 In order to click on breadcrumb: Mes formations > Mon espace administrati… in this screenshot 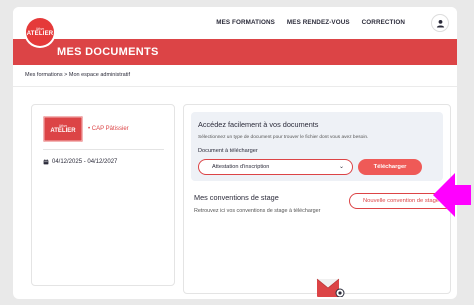, I will do `click(77, 75)`.